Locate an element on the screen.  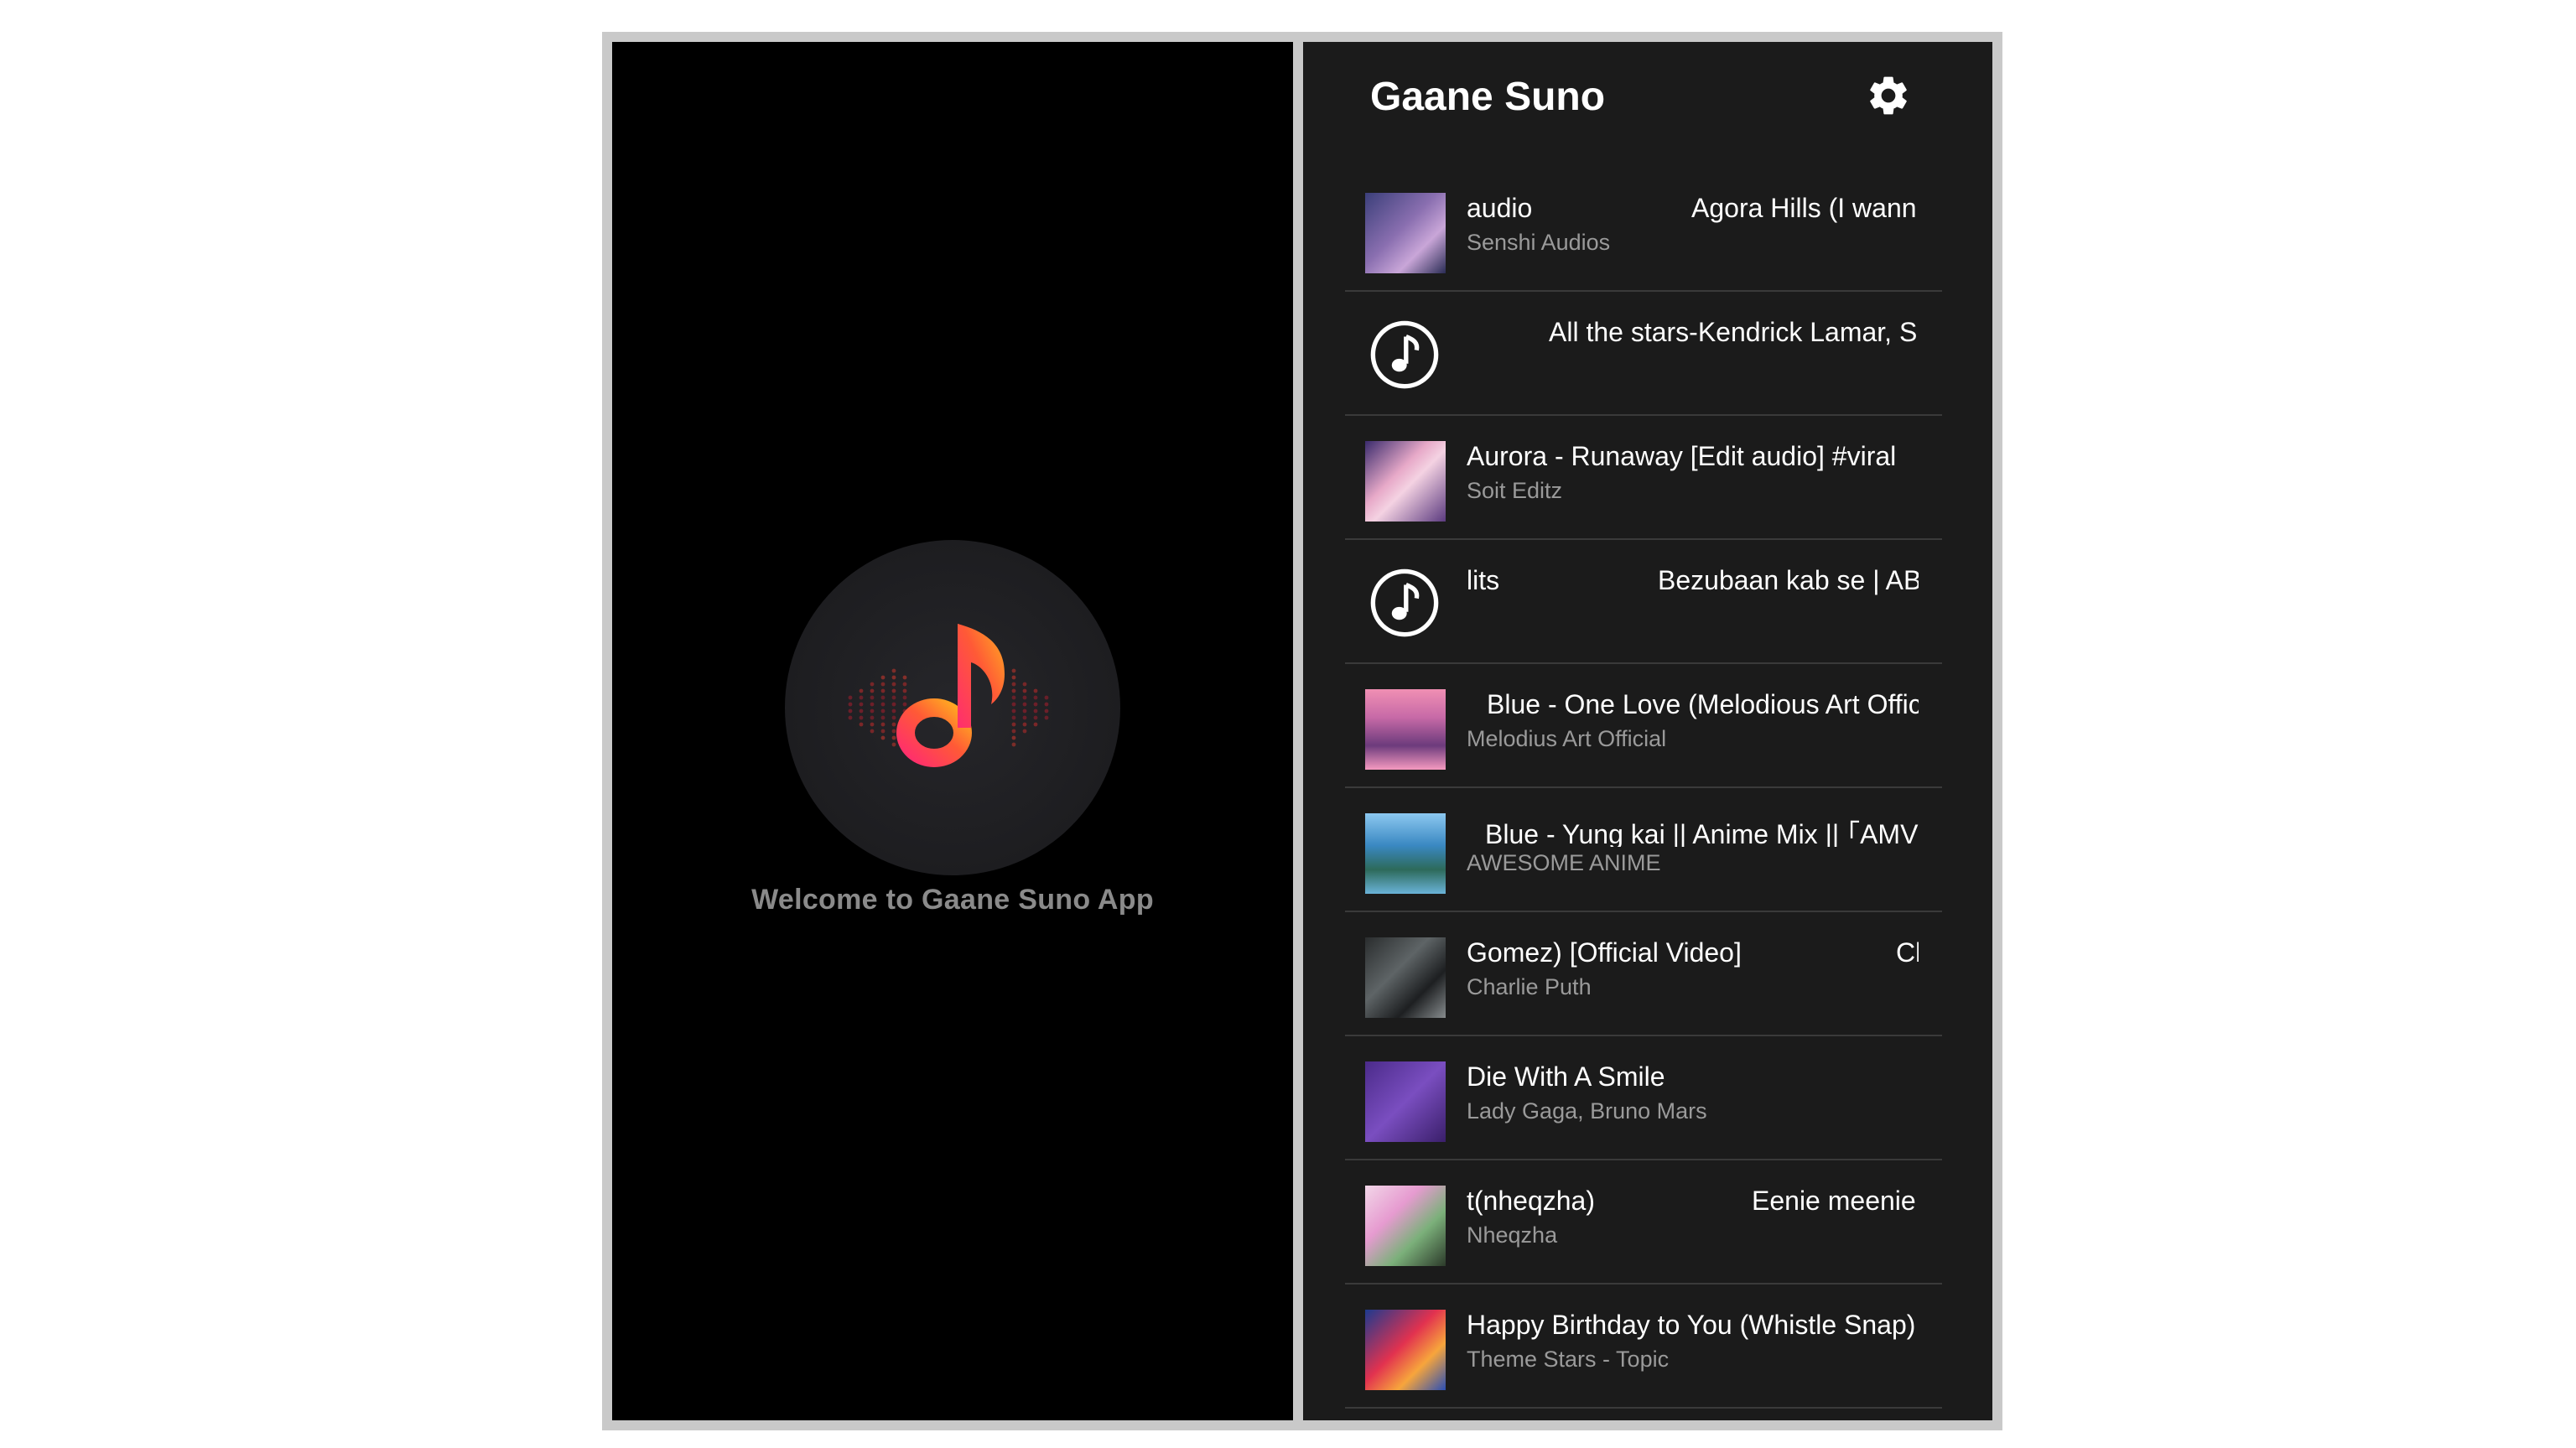
song-title: audio Agora Hills (I wann is located at coordinates (1693, 209).